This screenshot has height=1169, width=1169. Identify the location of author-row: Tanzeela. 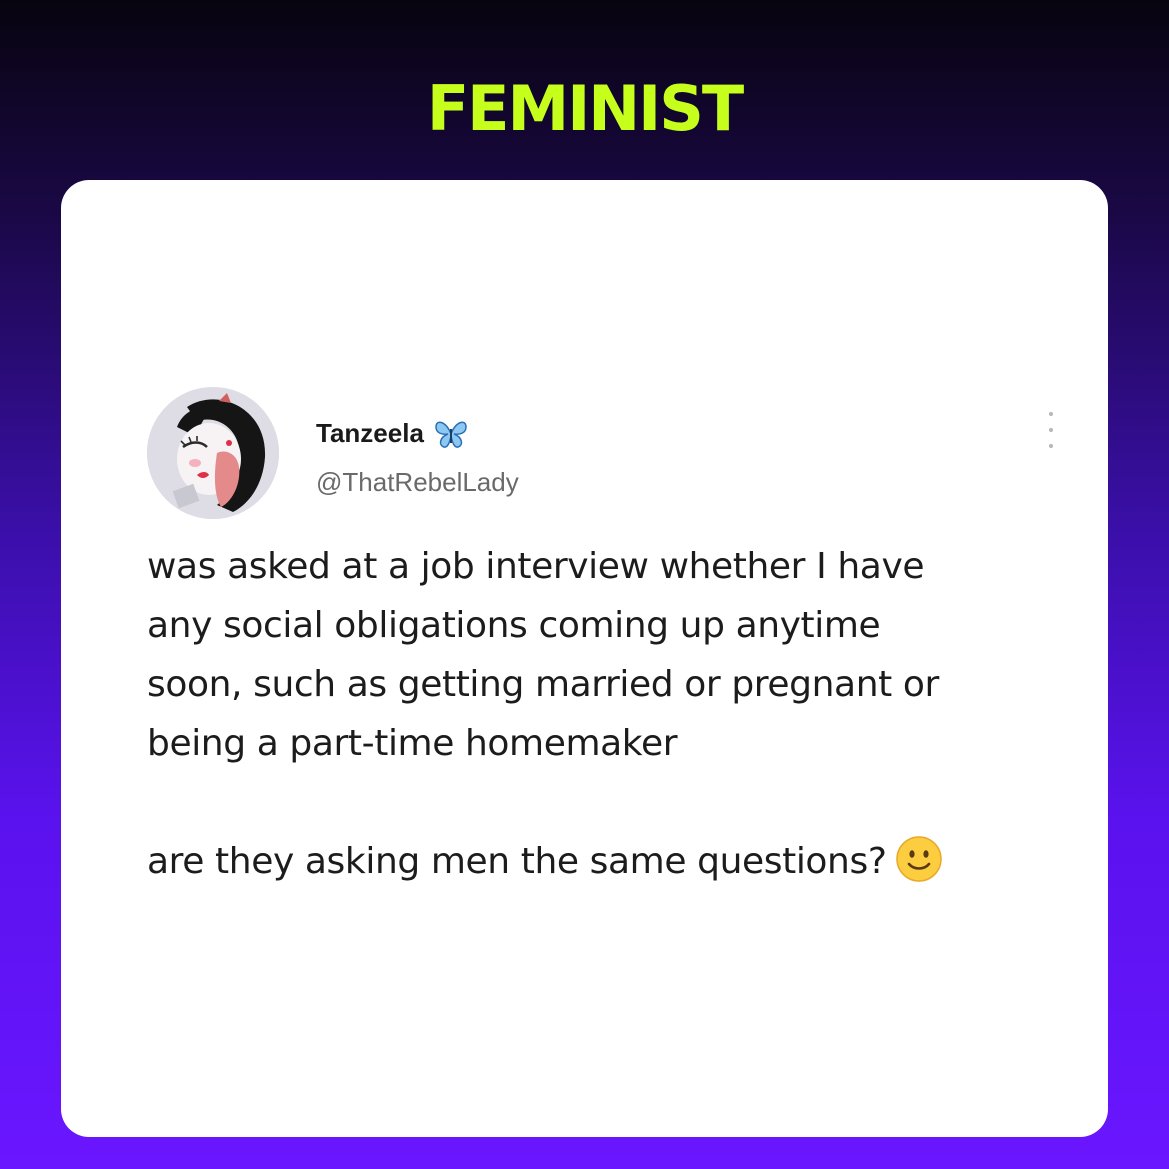
(392, 433).